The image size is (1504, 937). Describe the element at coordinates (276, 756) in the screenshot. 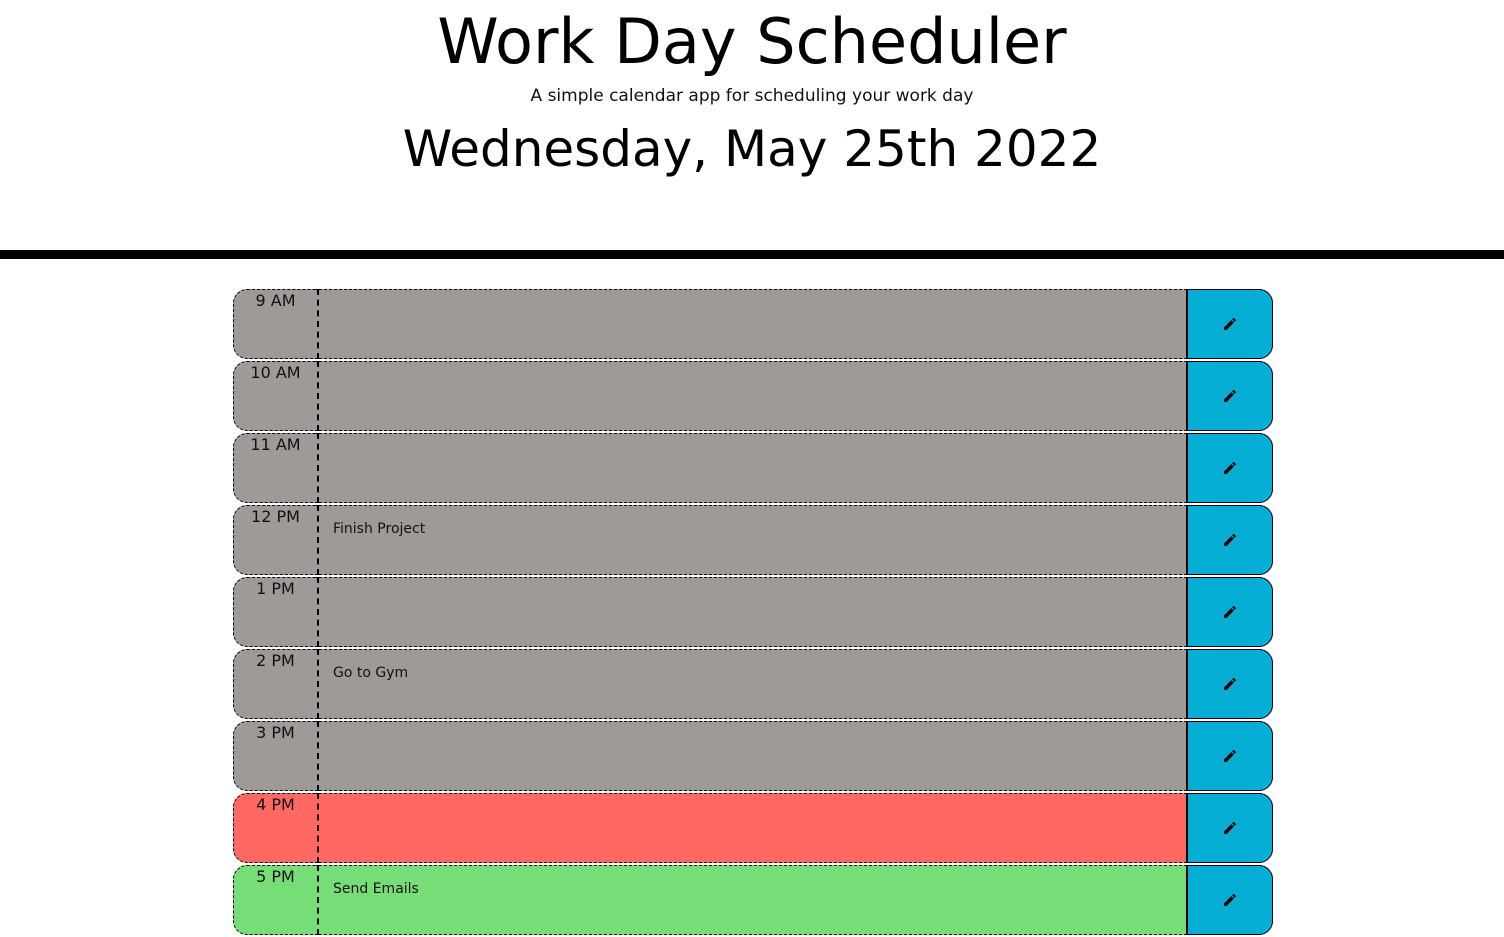

I see `hour-label: 3 PM` at that location.